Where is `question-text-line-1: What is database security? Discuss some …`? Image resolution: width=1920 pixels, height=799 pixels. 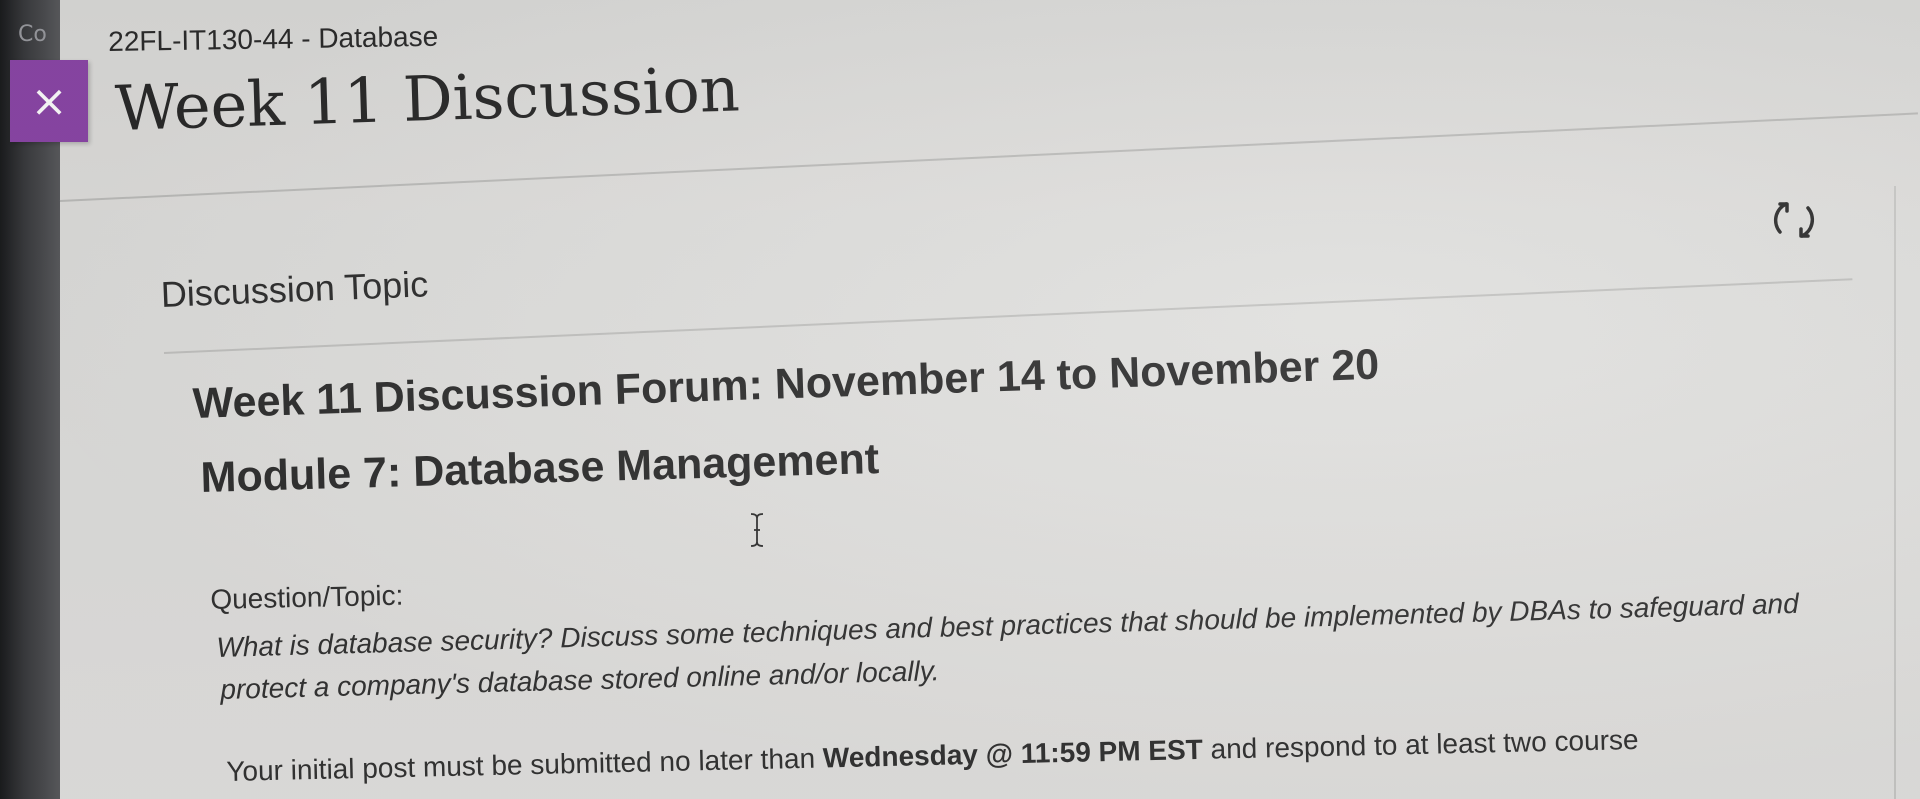 question-text-line-1: What is database security? Discuss some … is located at coordinates (1008, 625).